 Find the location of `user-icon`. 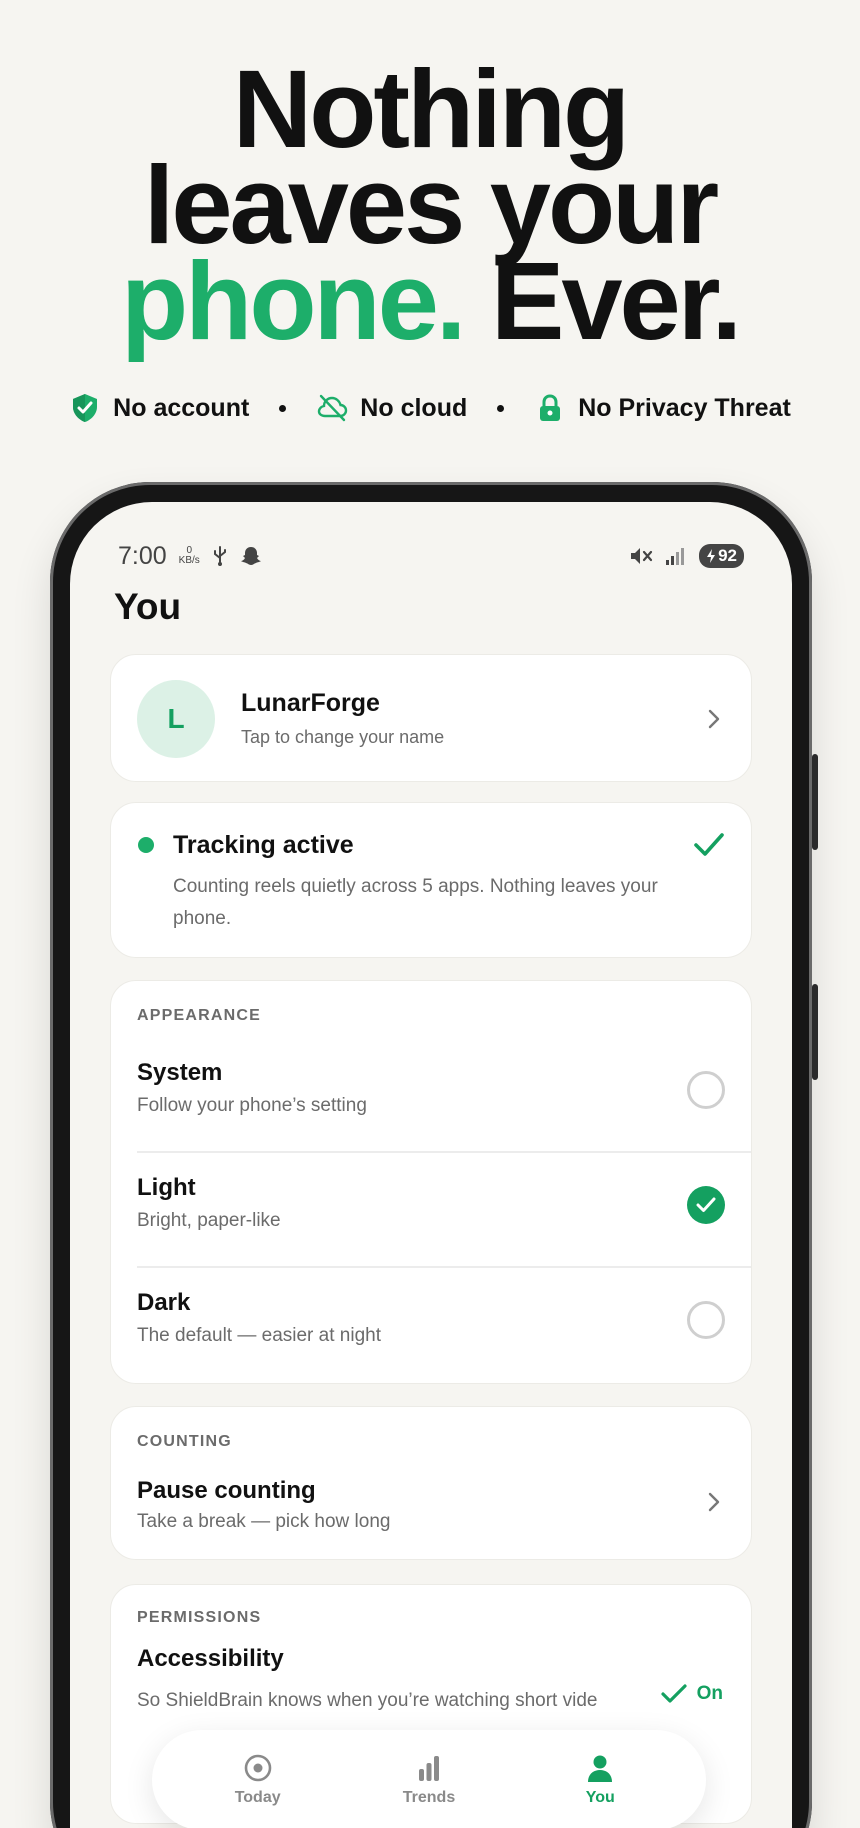

user-icon is located at coordinates (600, 1768).